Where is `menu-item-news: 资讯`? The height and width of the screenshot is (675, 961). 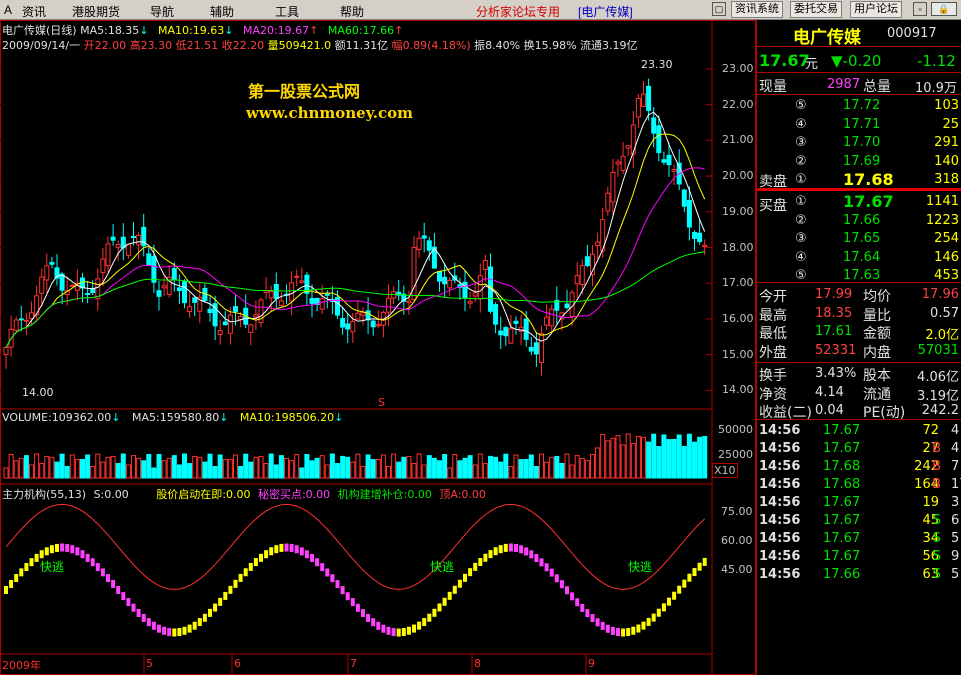
menu-item-news: 资讯 is located at coordinates (34, 11).